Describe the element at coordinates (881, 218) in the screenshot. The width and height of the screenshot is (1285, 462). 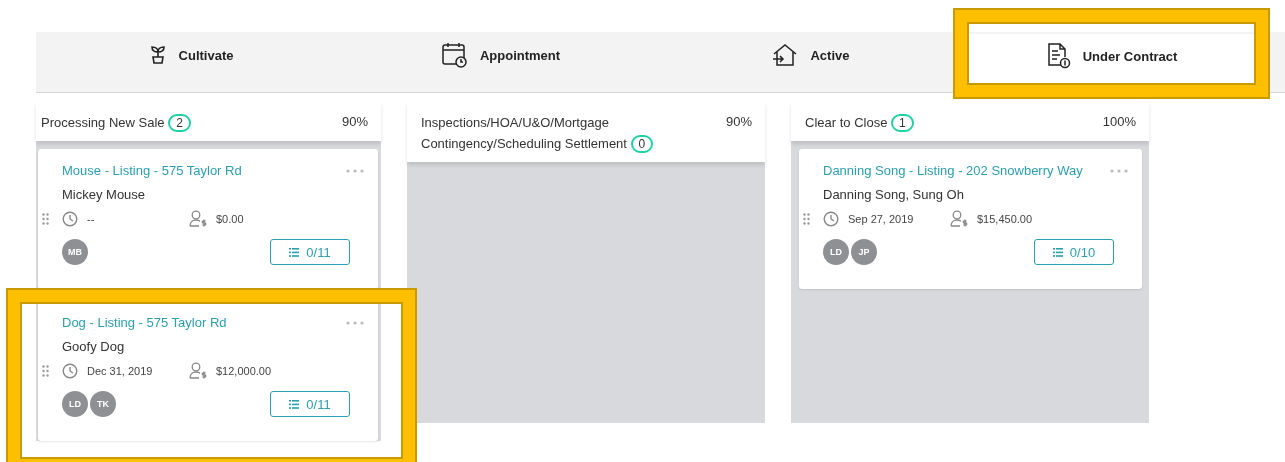
I see `close-date: Sep 27, 2019` at that location.